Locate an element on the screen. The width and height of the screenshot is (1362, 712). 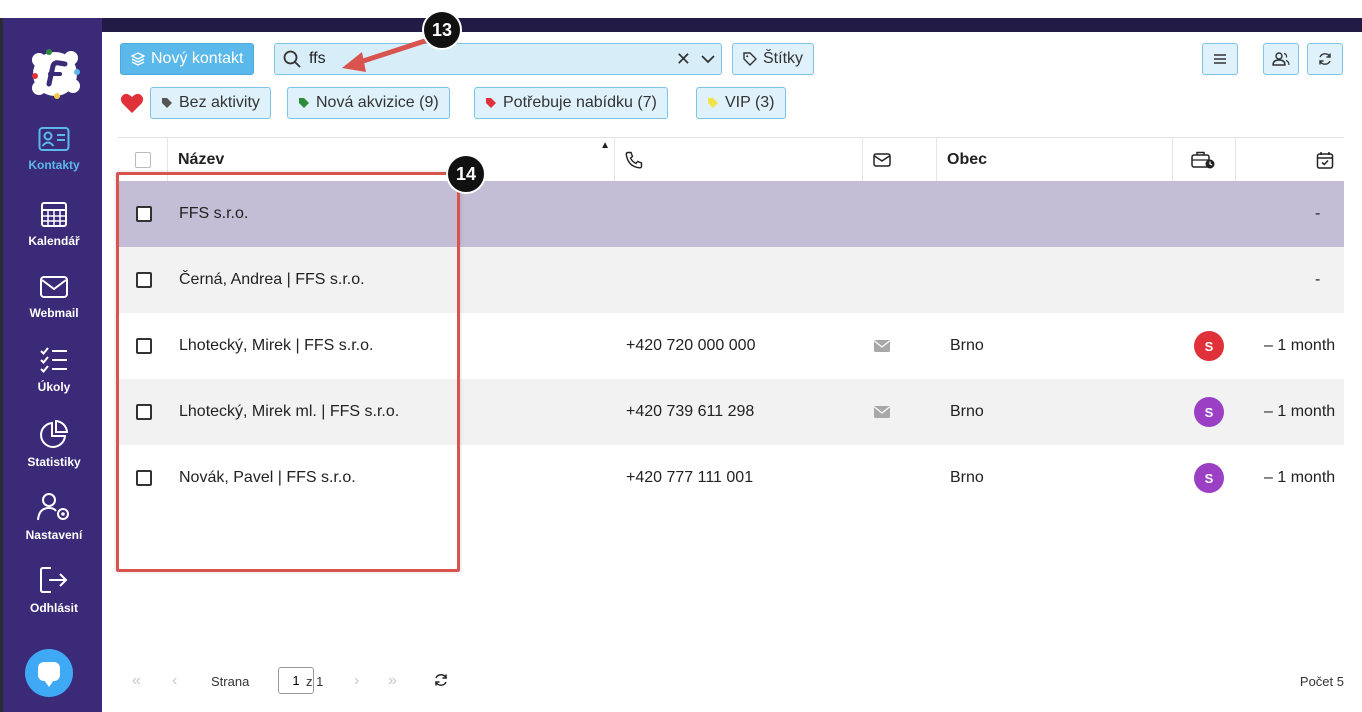
sidebar-item-ukoly: Úkoly is located at coordinates (54, 378).